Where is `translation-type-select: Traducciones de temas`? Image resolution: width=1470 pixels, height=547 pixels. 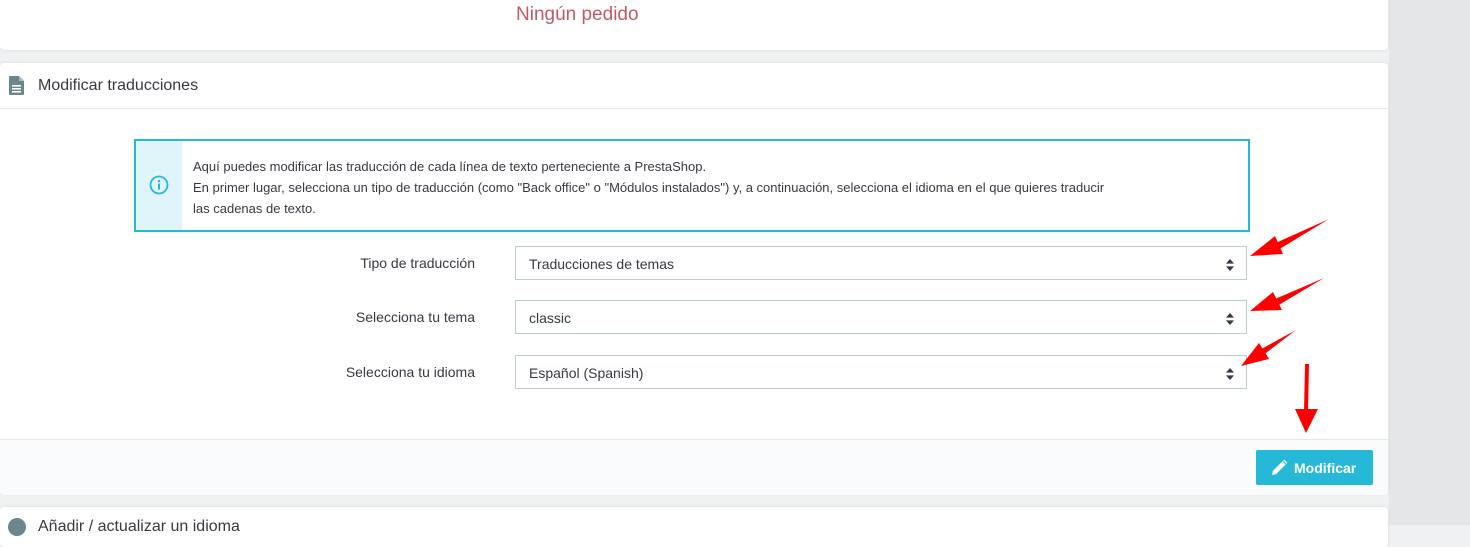 translation-type-select: Traducciones de temas is located at coordinates (881, 263).